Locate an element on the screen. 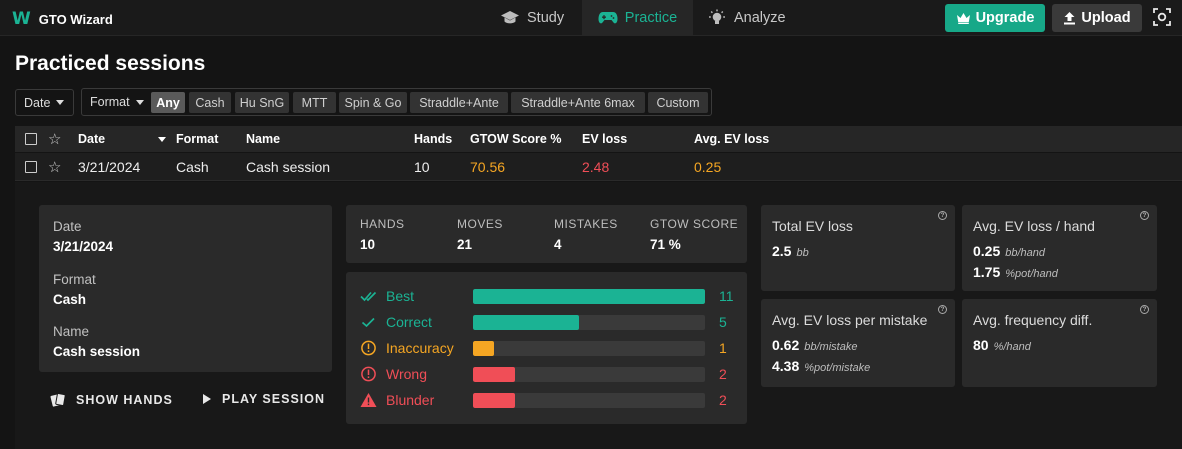  avg-ev-loss-hand-unit-1: bb/hand is located at coordinates (1025, 253).